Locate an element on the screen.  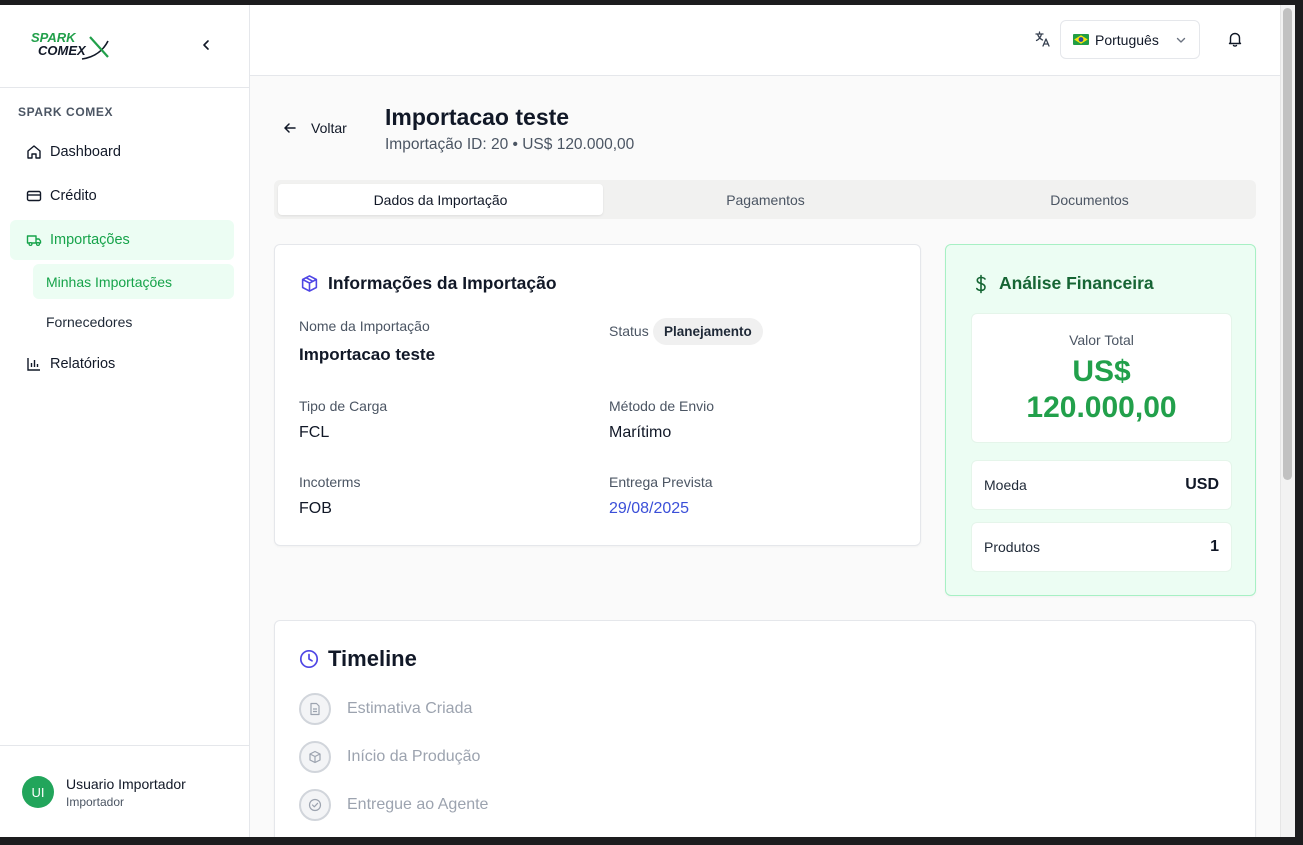
import-info-title: Informações da Importação is located at coordinates (428, 283).